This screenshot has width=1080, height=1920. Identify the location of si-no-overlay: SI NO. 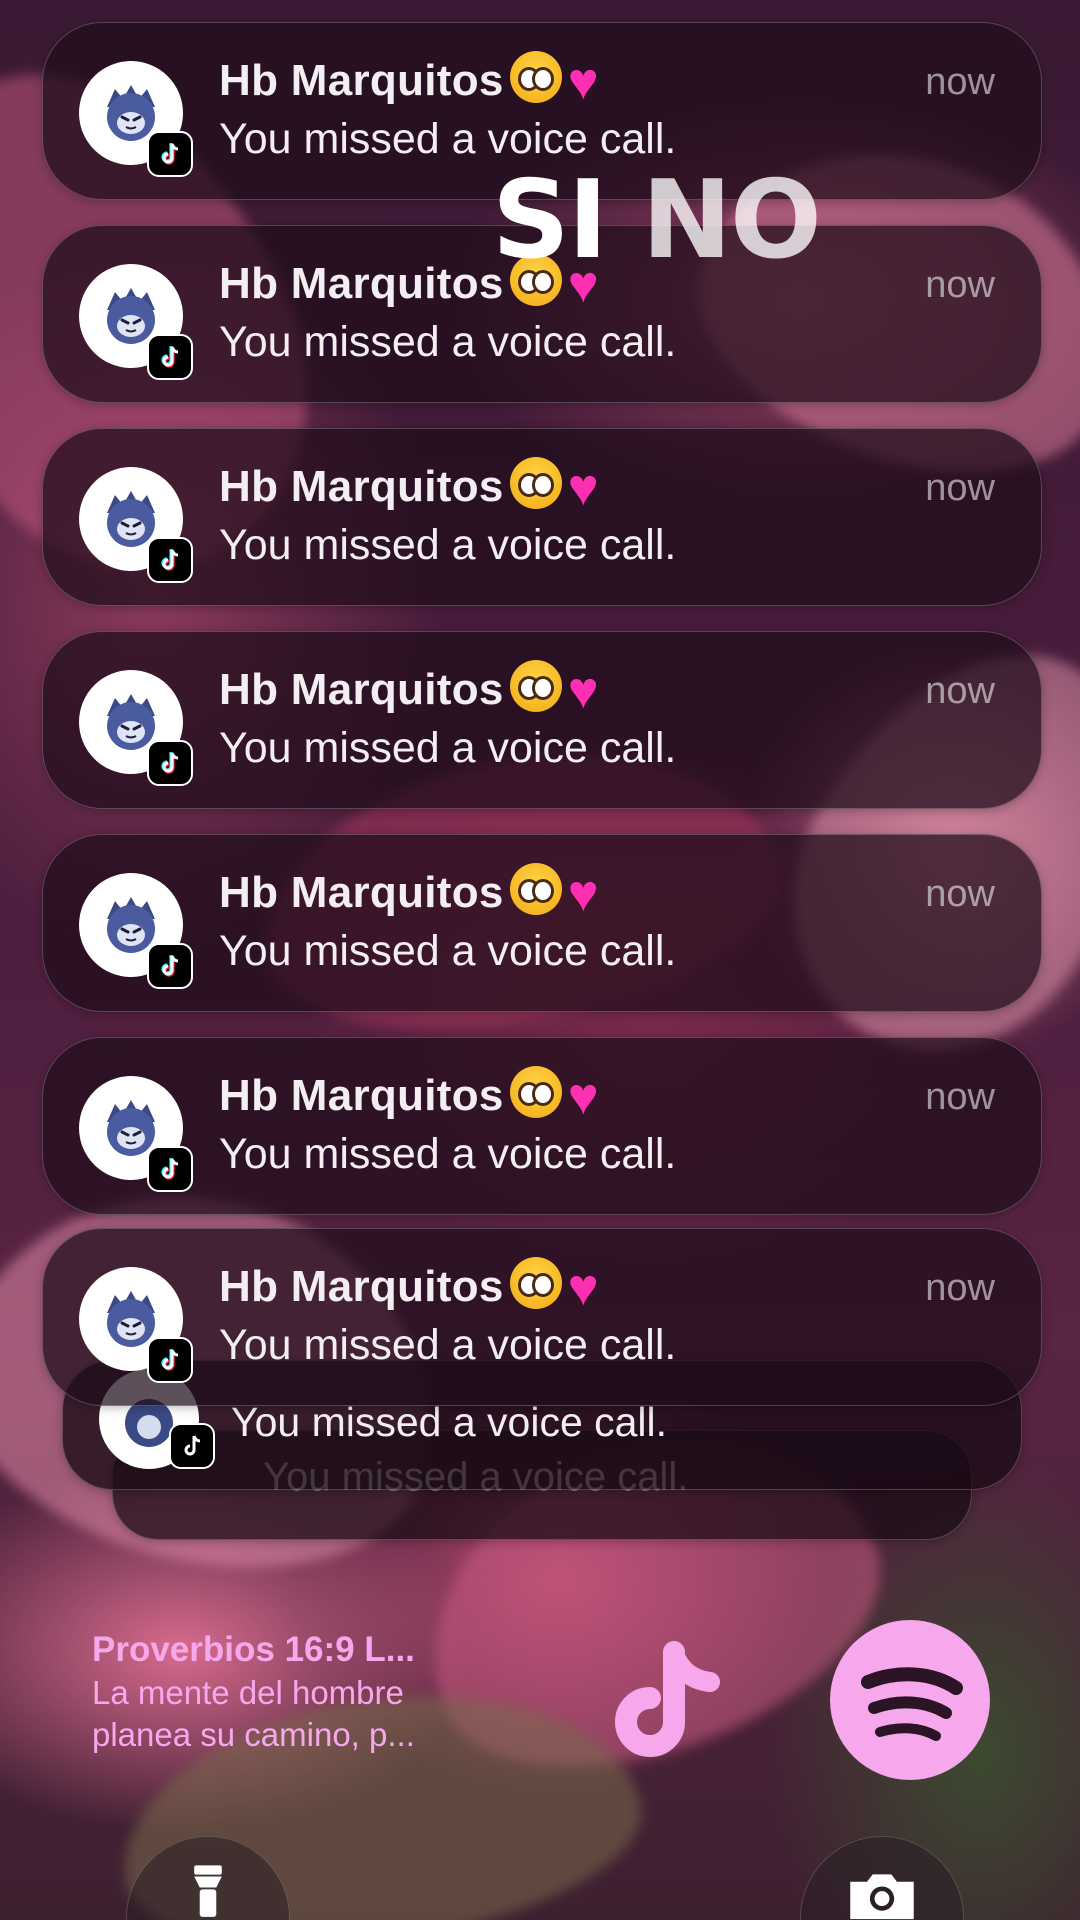
(657, 220).